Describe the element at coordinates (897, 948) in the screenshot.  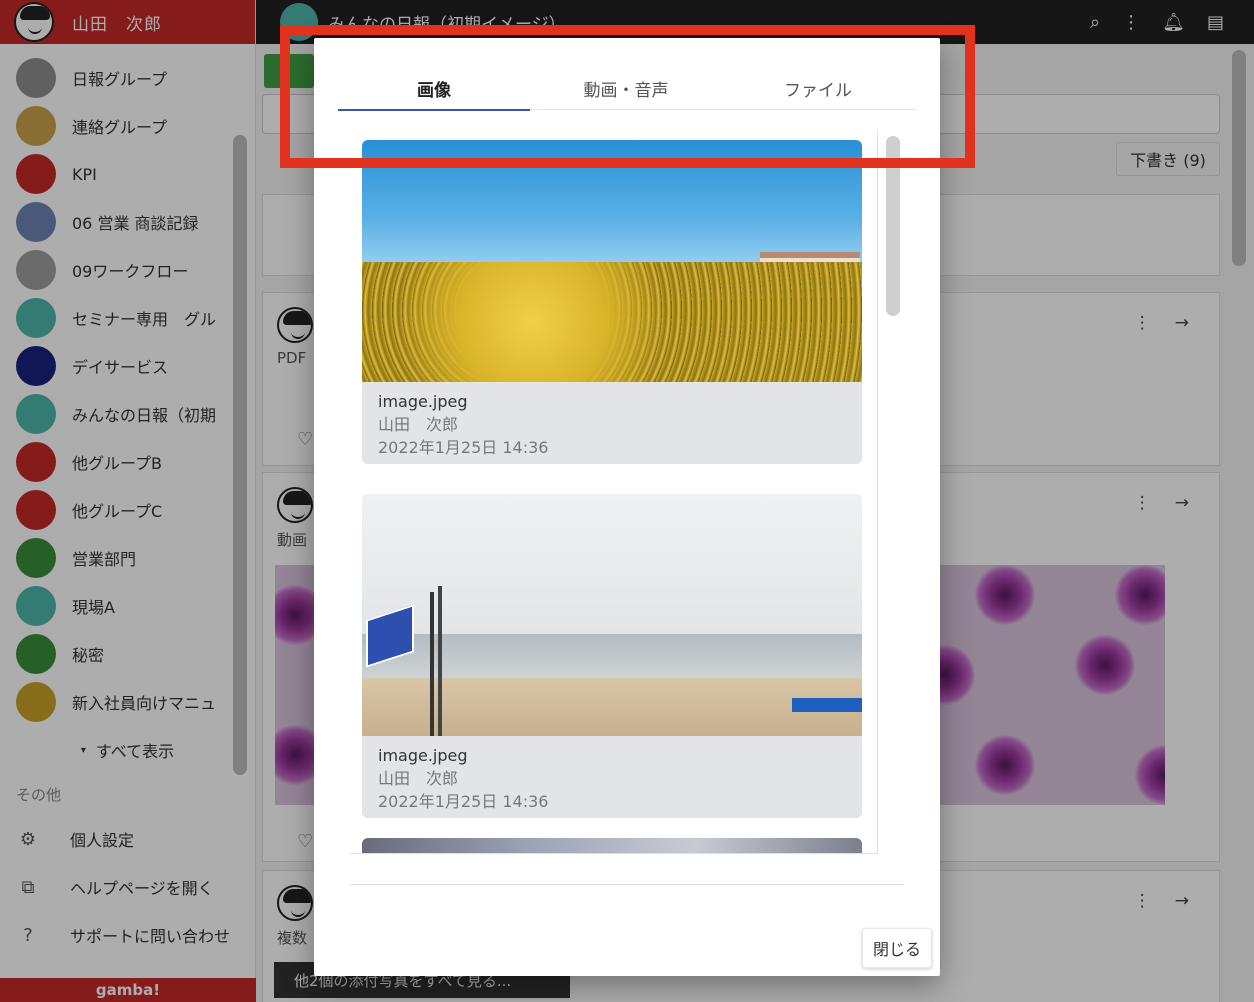
I see `close-button: 閉じる` at that location.